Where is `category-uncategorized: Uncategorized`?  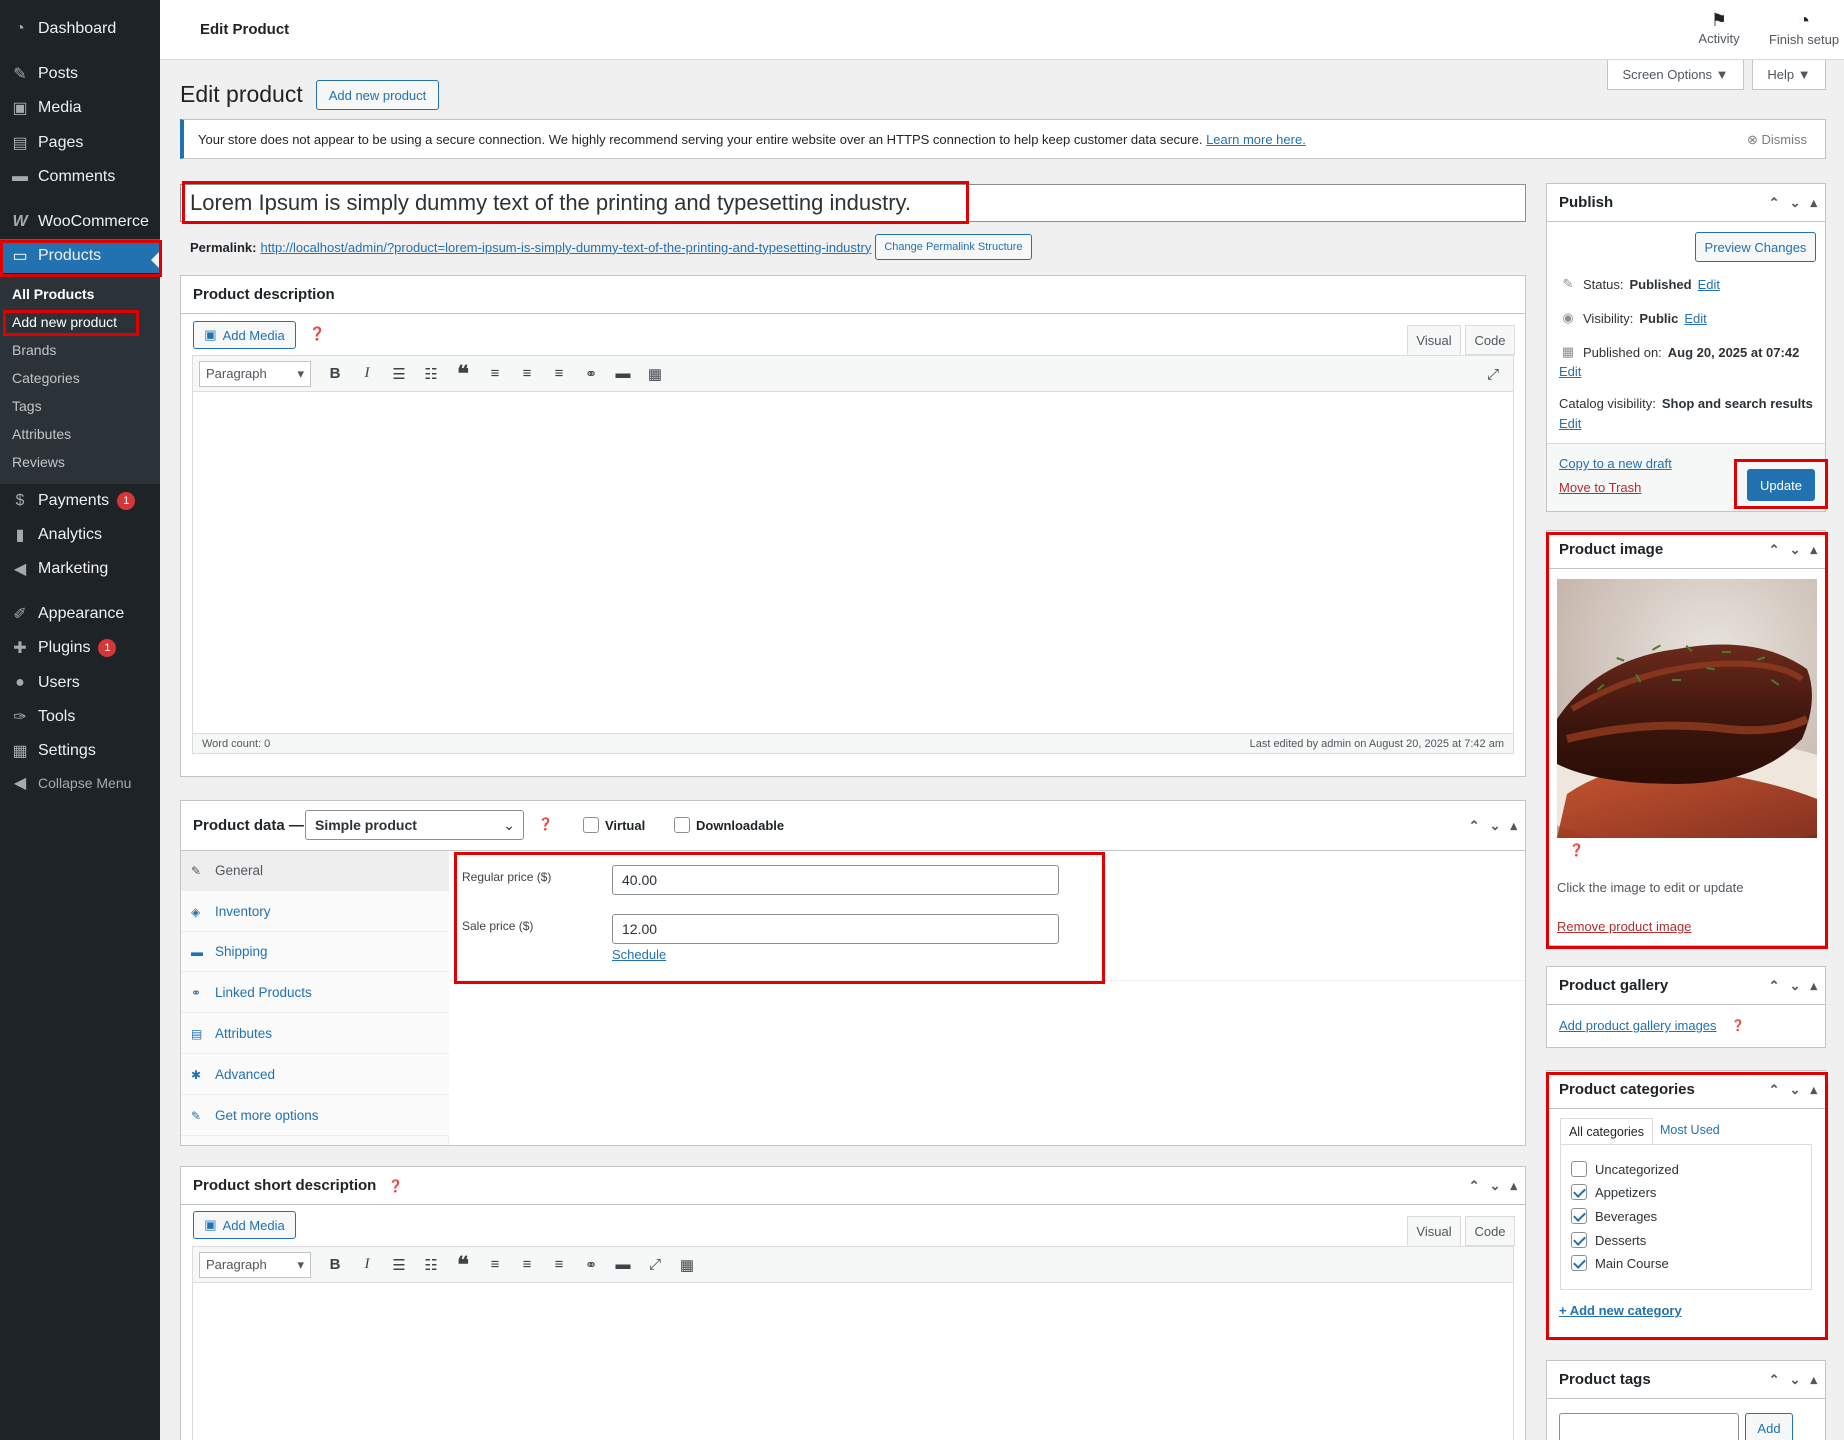 category-uncategorized: Uncategorized is located at coordinates (1625, 1169).